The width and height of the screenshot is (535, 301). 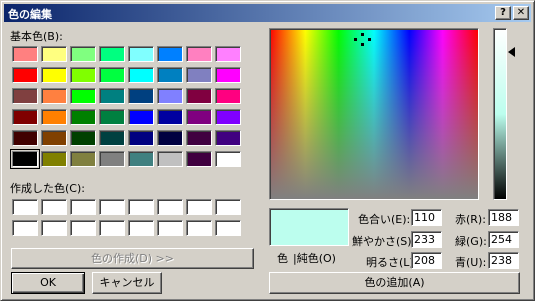 What do you see at coordinates (521, 13) in the screenshot?
I see `close-button: ✕` at bounding box center [521, 13].